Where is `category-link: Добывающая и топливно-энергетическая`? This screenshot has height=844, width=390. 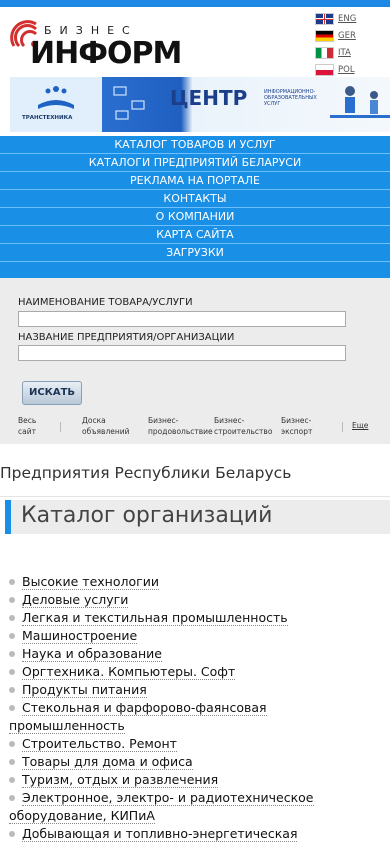
category-link: Добывающая и топливно-энергетическая is located at coordinates (160, 834).